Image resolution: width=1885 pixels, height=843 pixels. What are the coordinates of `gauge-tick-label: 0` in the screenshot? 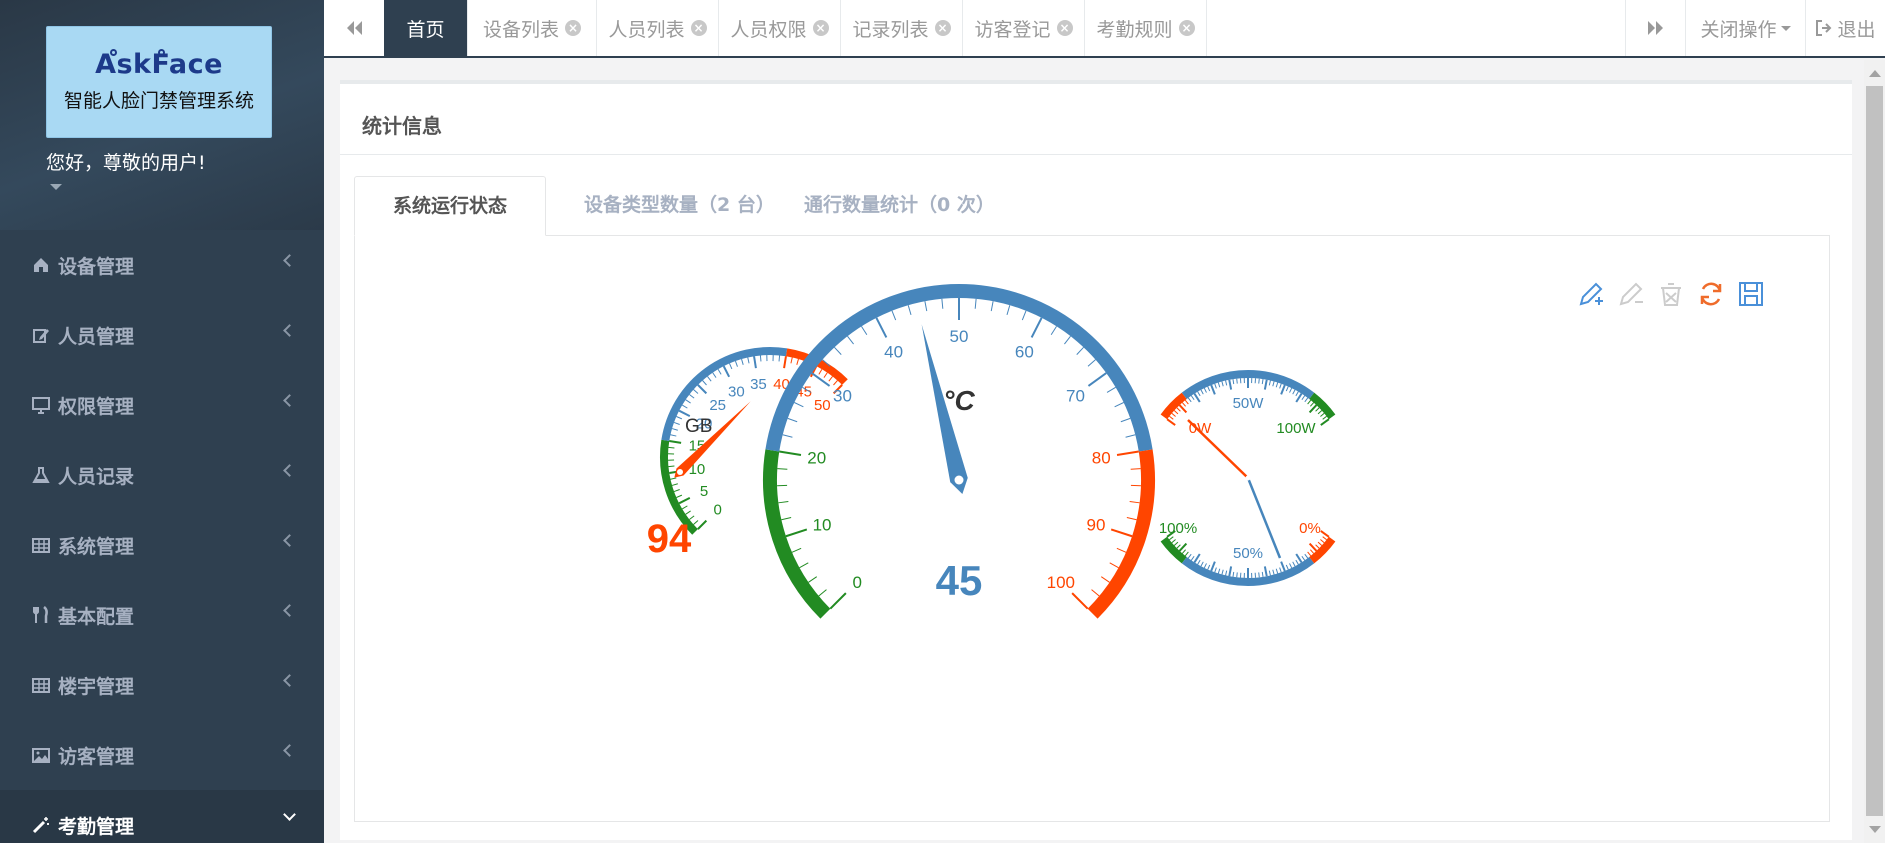 It's located at (856, 582).